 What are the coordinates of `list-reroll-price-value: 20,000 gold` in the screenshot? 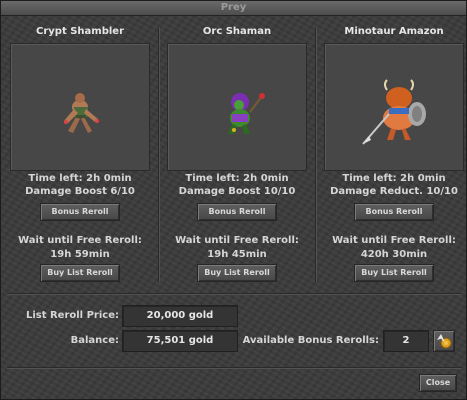 It's located at (180, 316).